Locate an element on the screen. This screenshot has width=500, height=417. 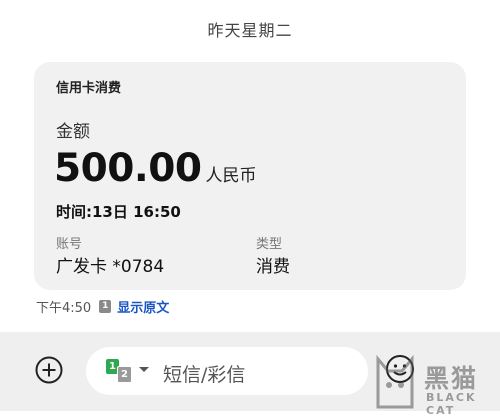
message-input: 1 2 短信/彩信 is located at coordinates (227, 371).